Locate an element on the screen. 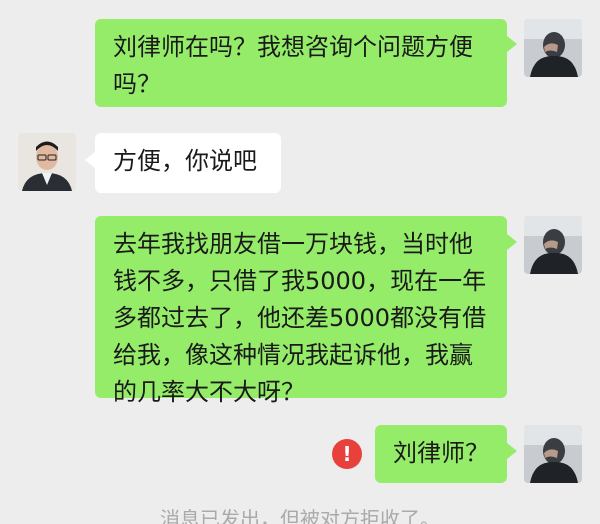  lawyer-avatar-icon is located at coordinates (47, 162).